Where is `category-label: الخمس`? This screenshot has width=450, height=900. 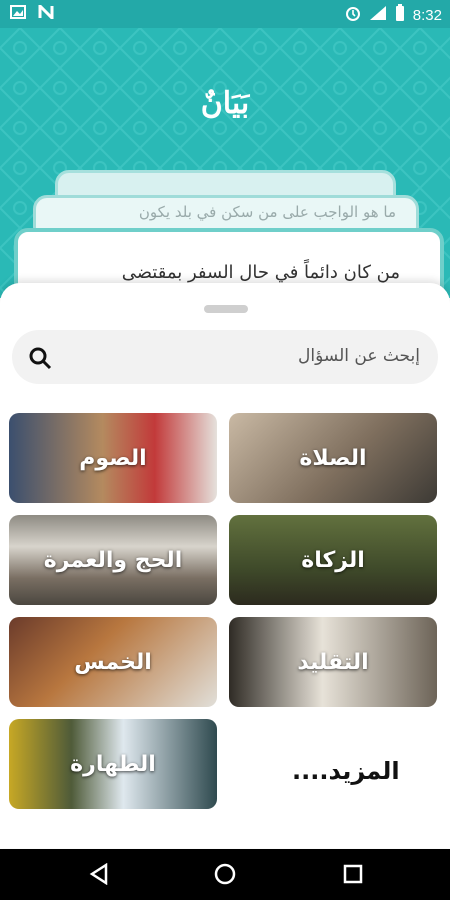
category-label: الخمس is located at coordinates (113, 662).